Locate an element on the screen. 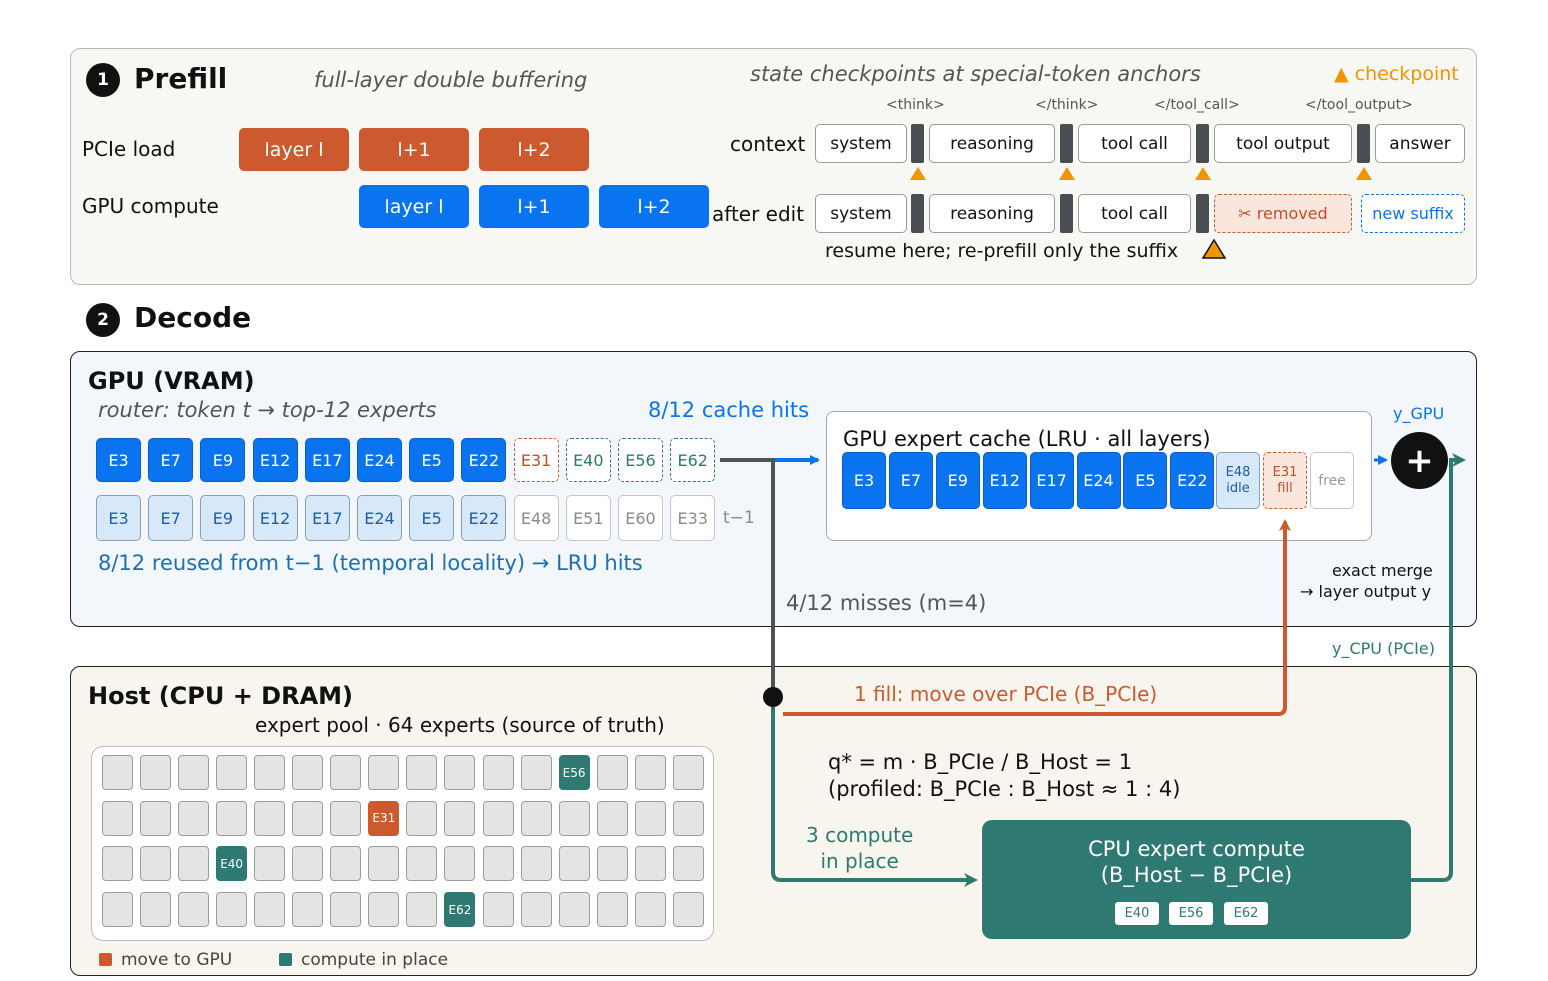 The height and width of the screenshot is (981, 1548). split-node is located at coordinates (773, 697).